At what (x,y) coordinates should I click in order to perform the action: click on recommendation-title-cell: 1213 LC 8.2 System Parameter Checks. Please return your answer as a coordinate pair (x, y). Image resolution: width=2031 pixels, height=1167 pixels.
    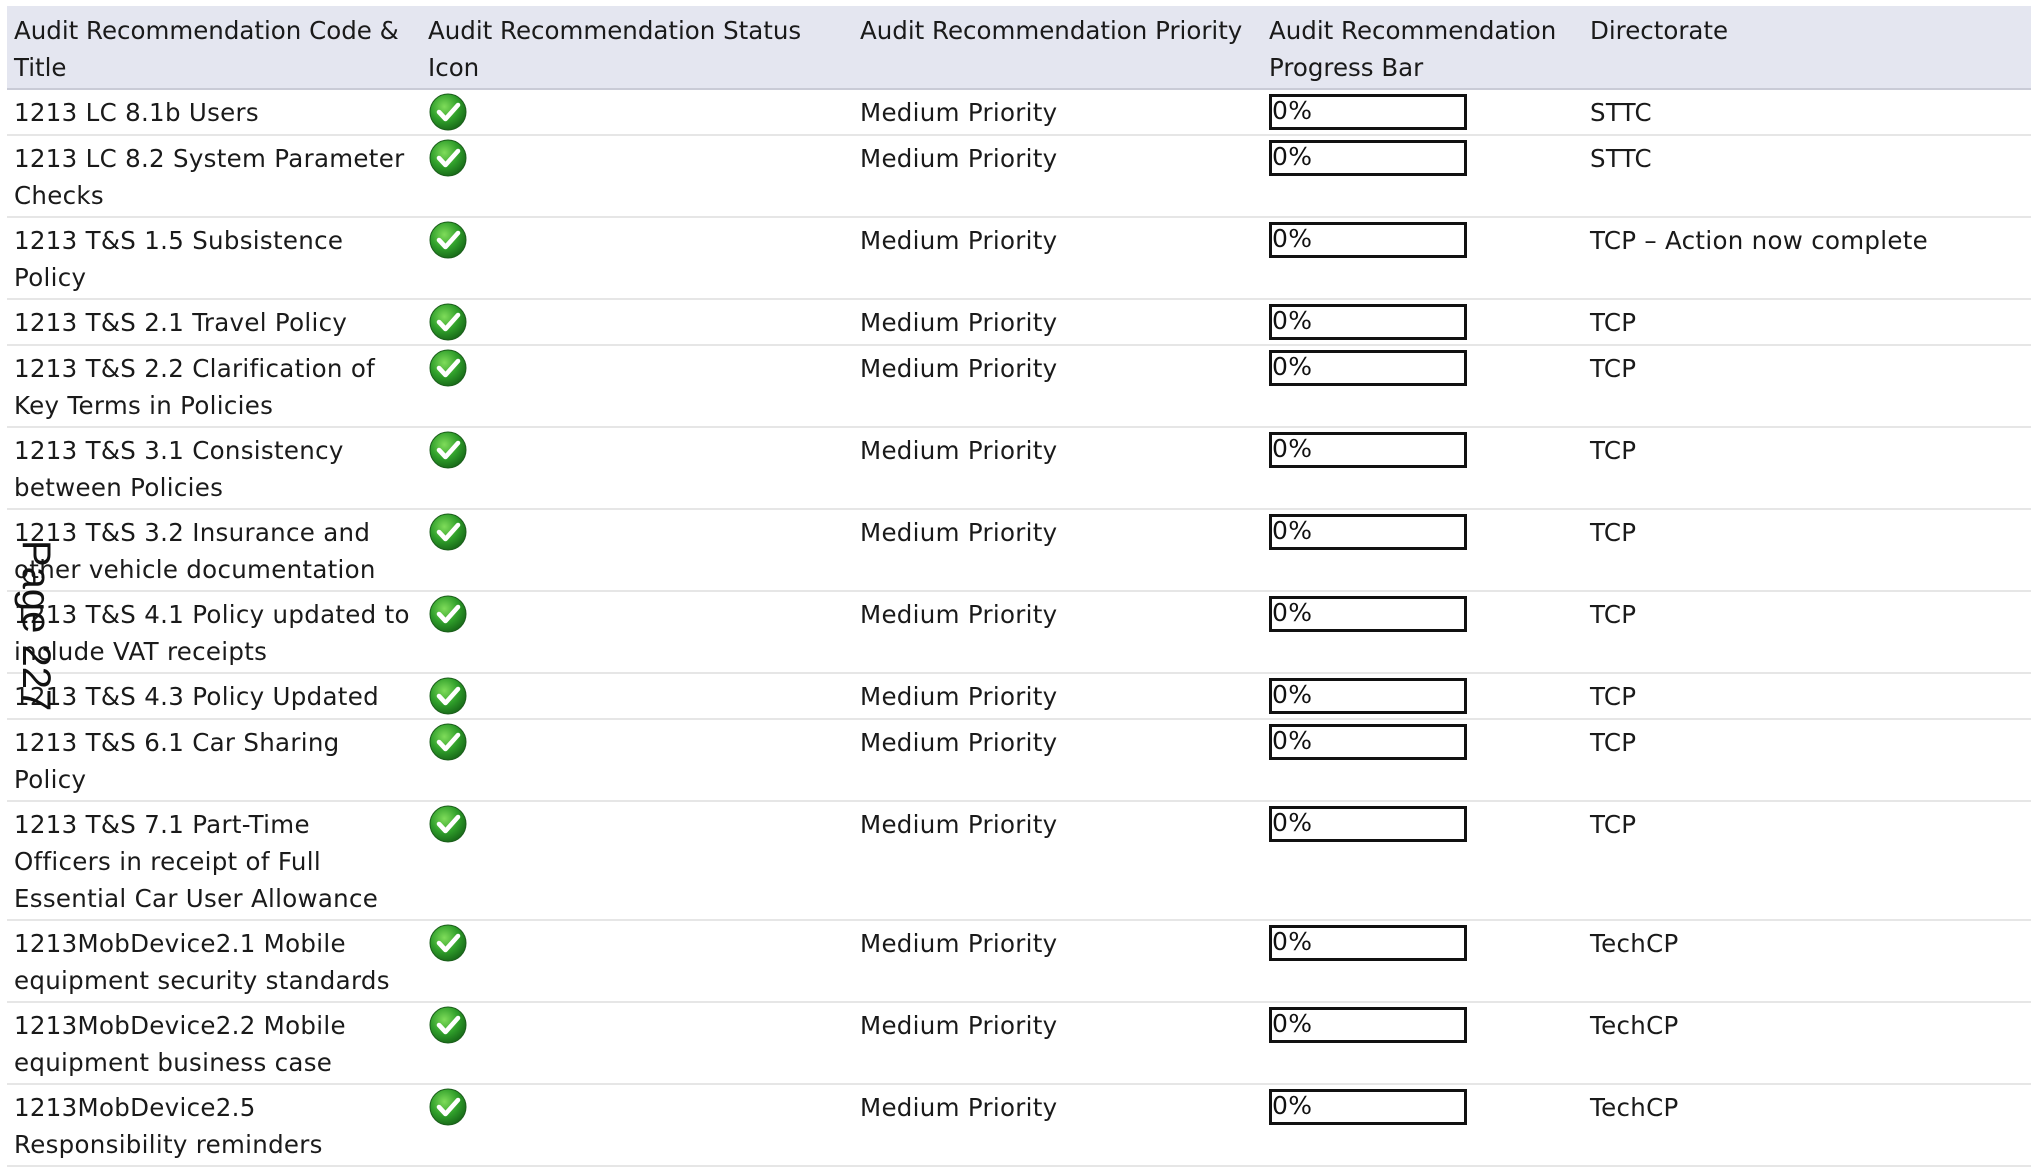
    Looking at the image, I should click on (214, 176).